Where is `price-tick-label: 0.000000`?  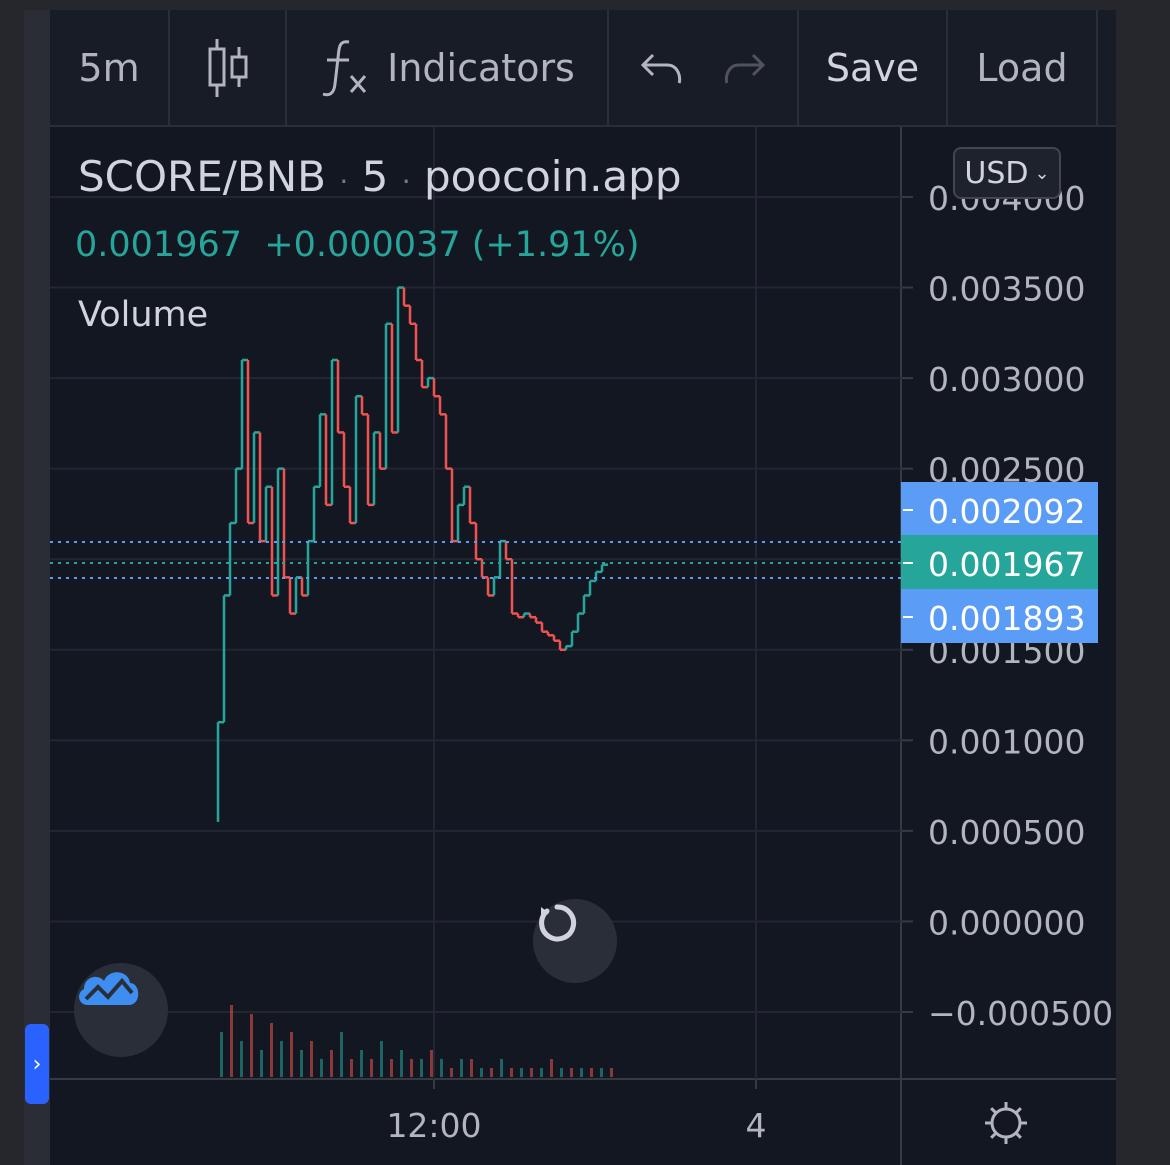 price-tick-label: 0.000000 is located at coordinates (1006, 922).